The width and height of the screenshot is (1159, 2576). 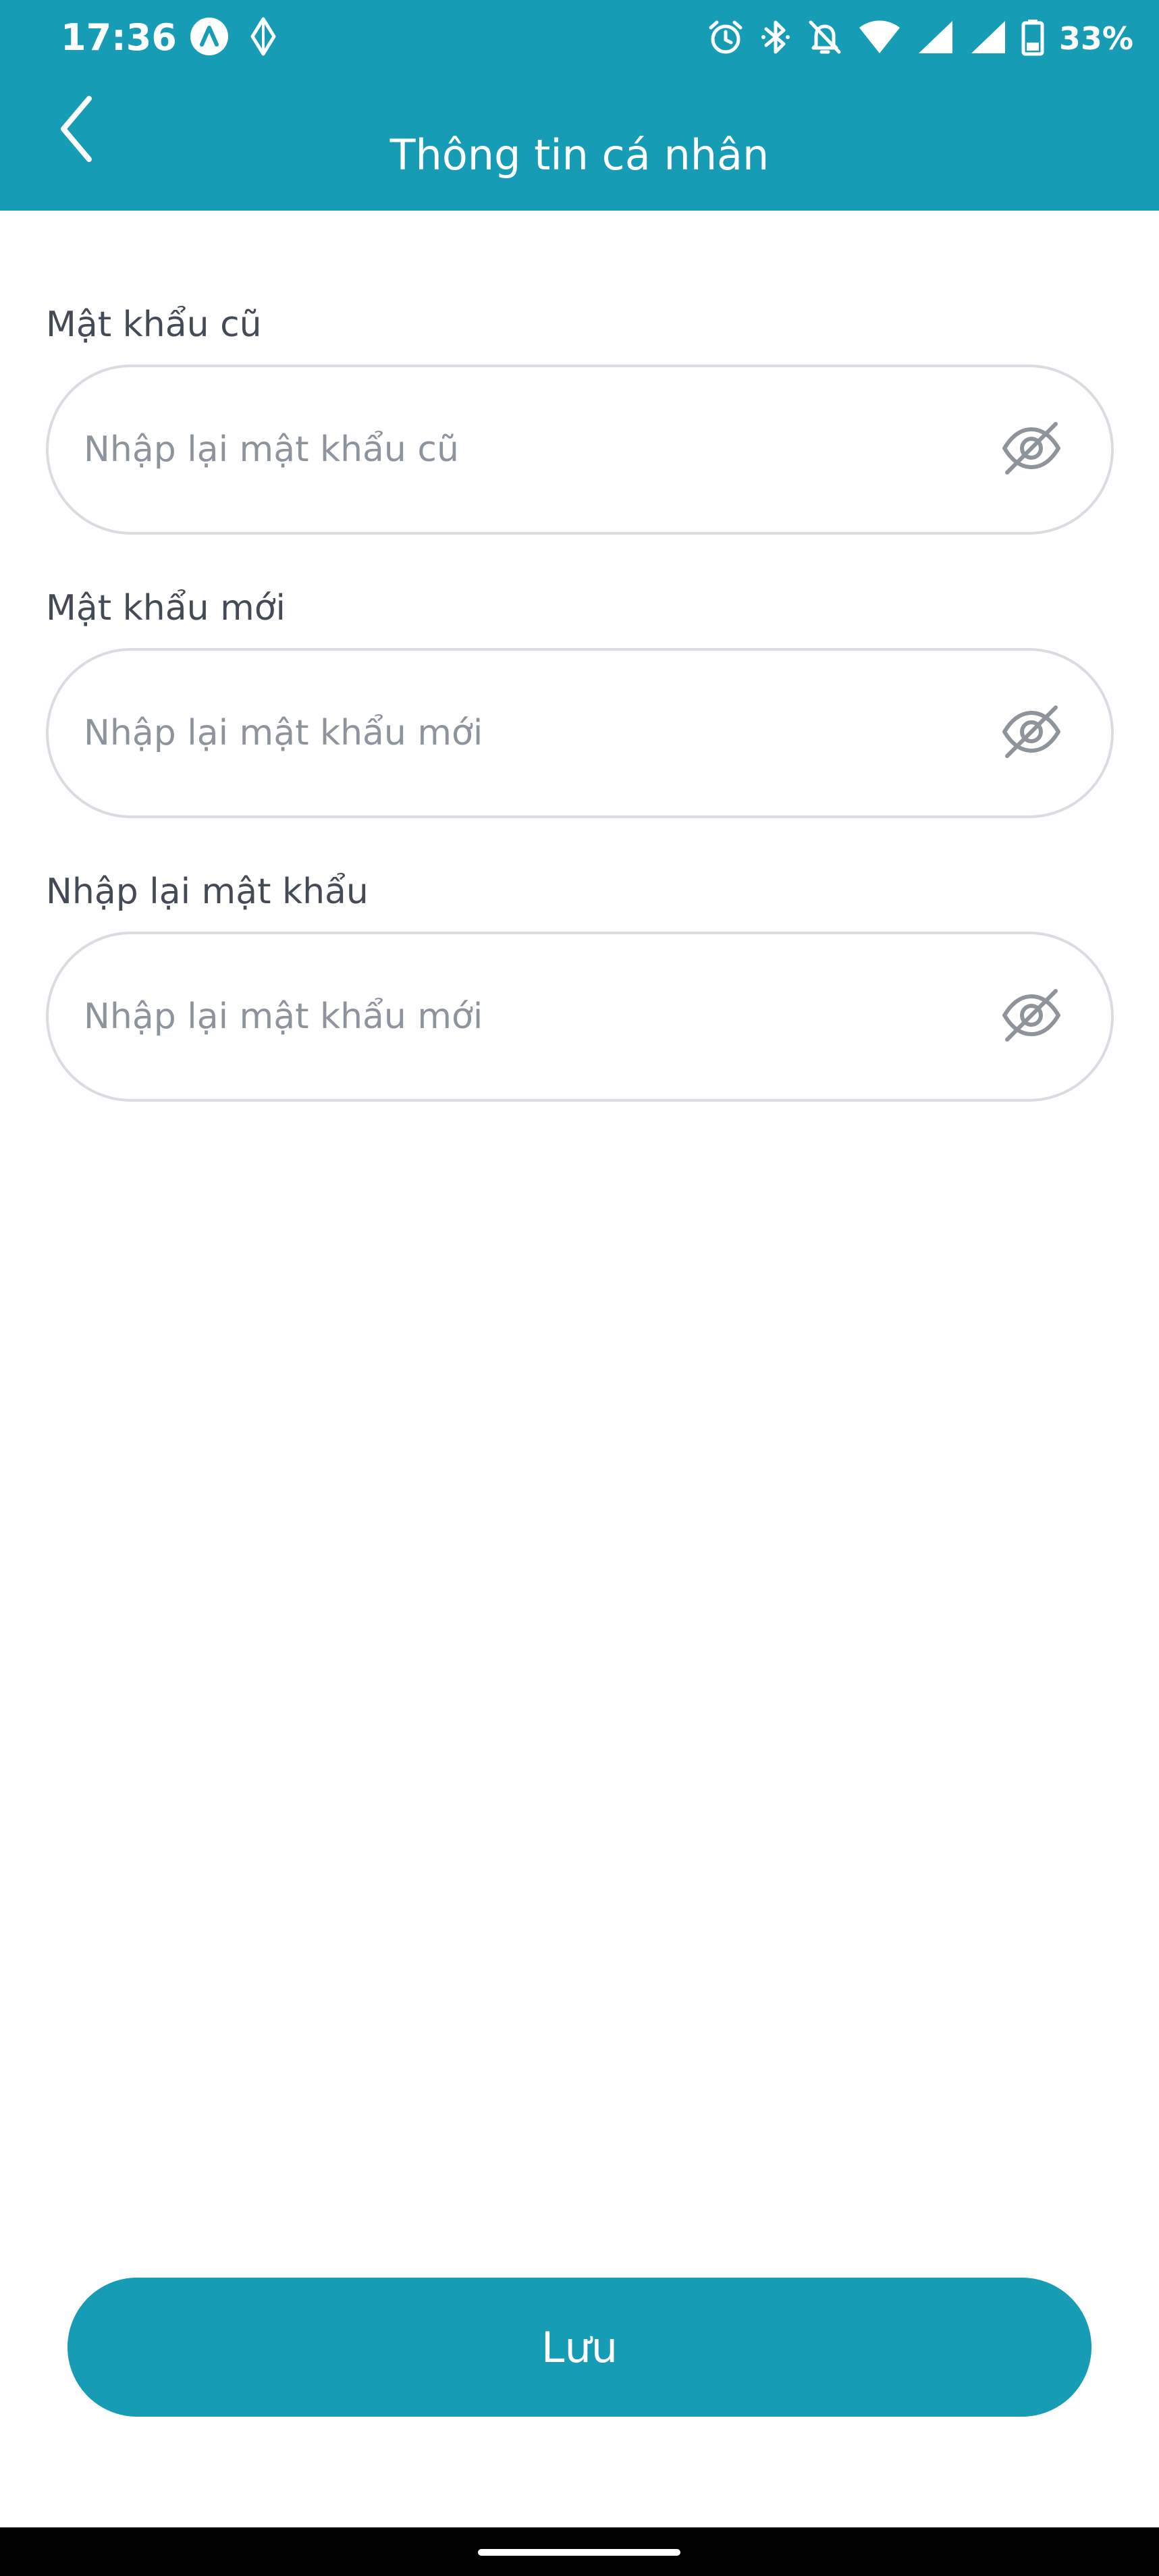 What do you see at coordinates (233, 37) in the screenshot?
I see `status-left-icons` at bounding box center [233, 37].